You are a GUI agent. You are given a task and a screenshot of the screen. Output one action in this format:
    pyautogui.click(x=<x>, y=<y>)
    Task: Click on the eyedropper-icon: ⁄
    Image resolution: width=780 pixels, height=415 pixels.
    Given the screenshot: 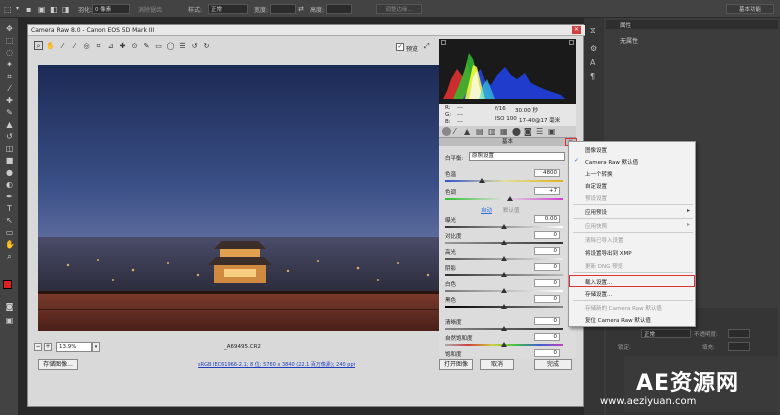 What is the action you would take?
    pyautogui.click(x=9, y=88)
    